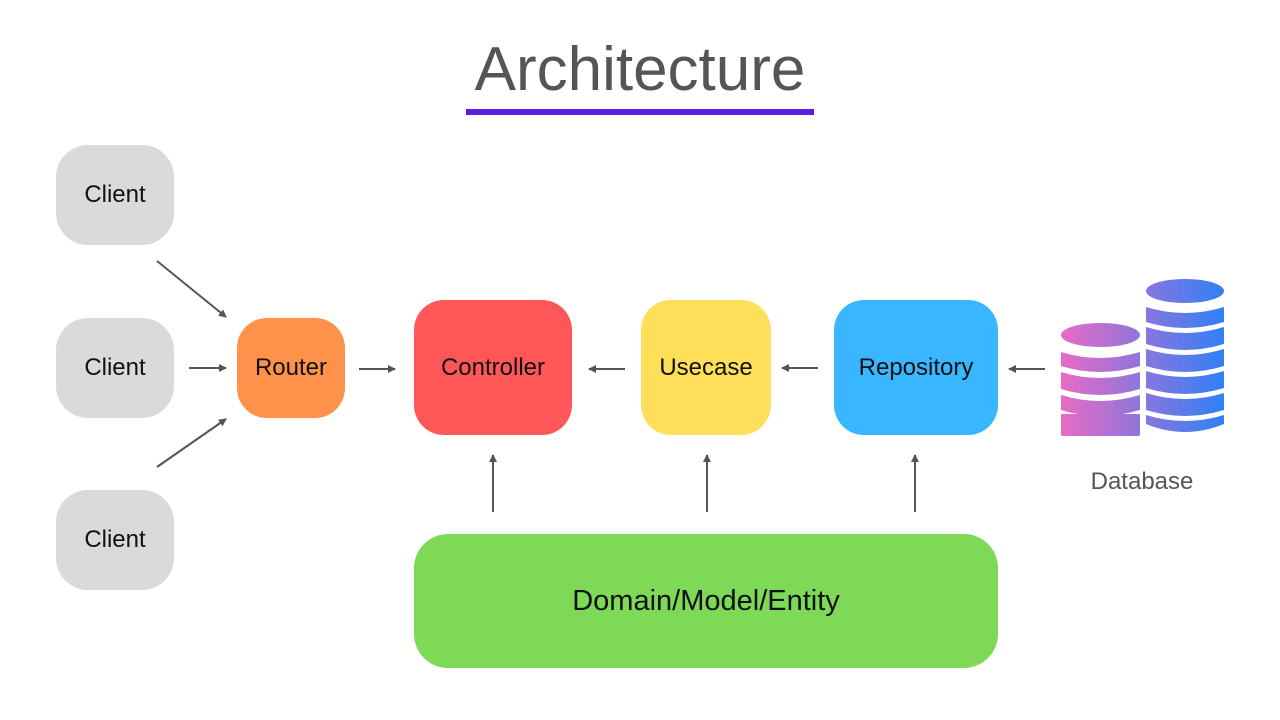  What do you see at coordinates (1185, 355) in the screenshot?
I see `database-tall-stack` at bounding box center [1185, 355].